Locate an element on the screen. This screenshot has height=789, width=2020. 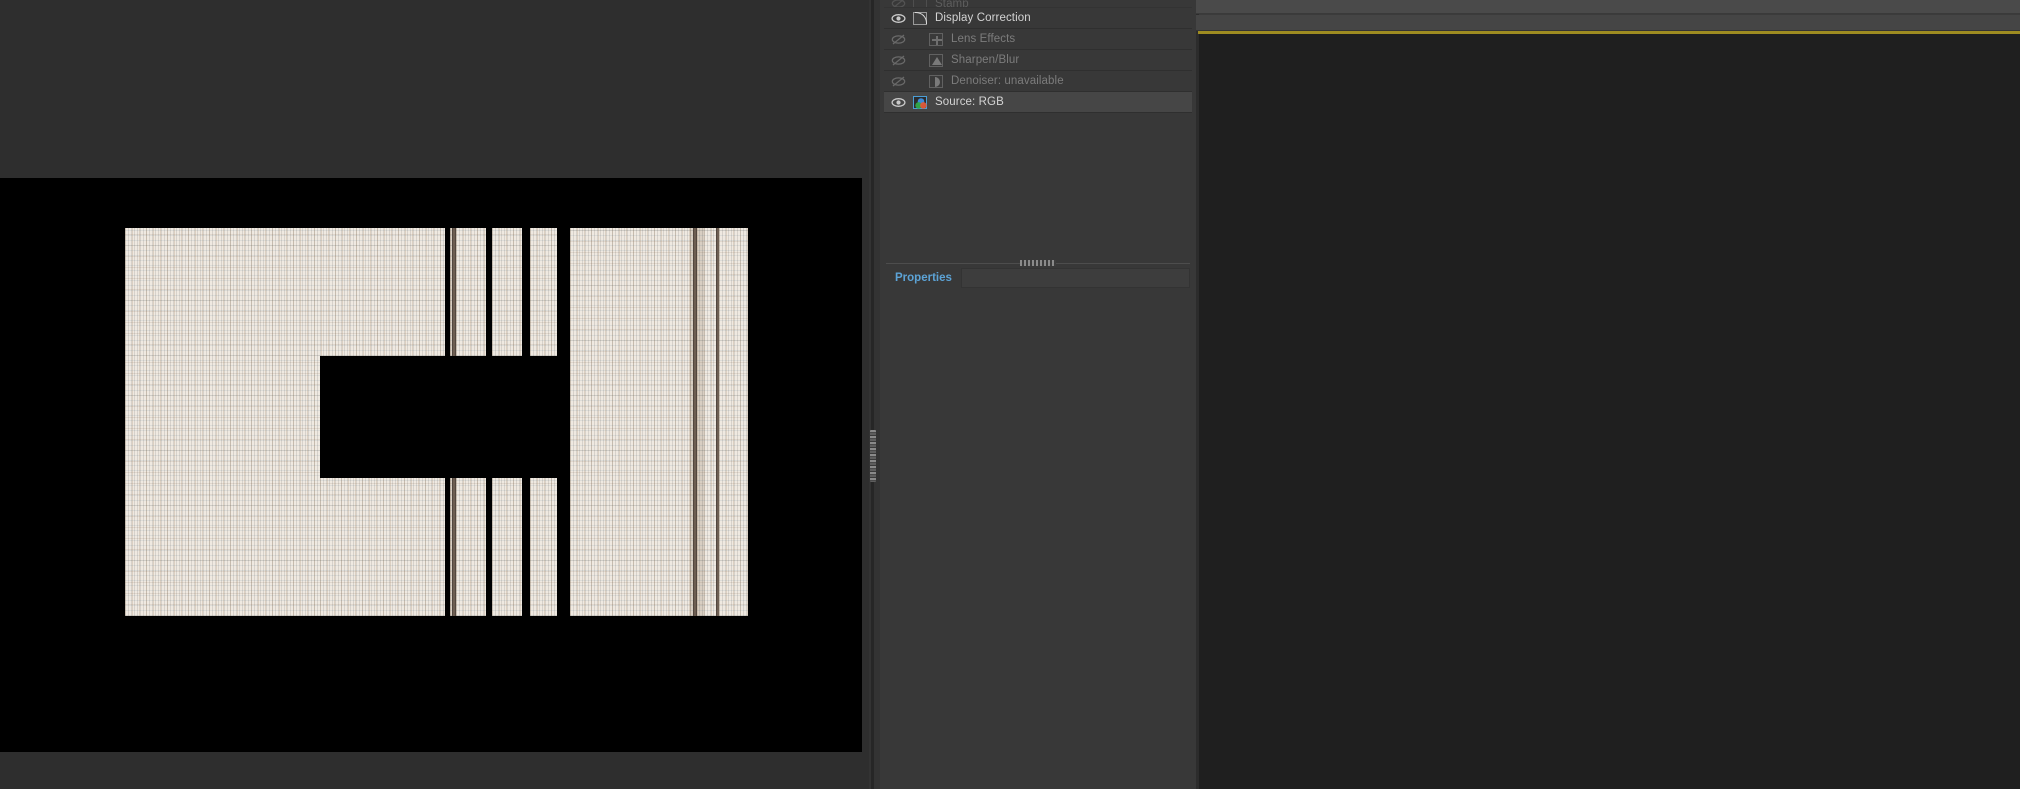
stamp-icon is located at coordinates (920, 3).